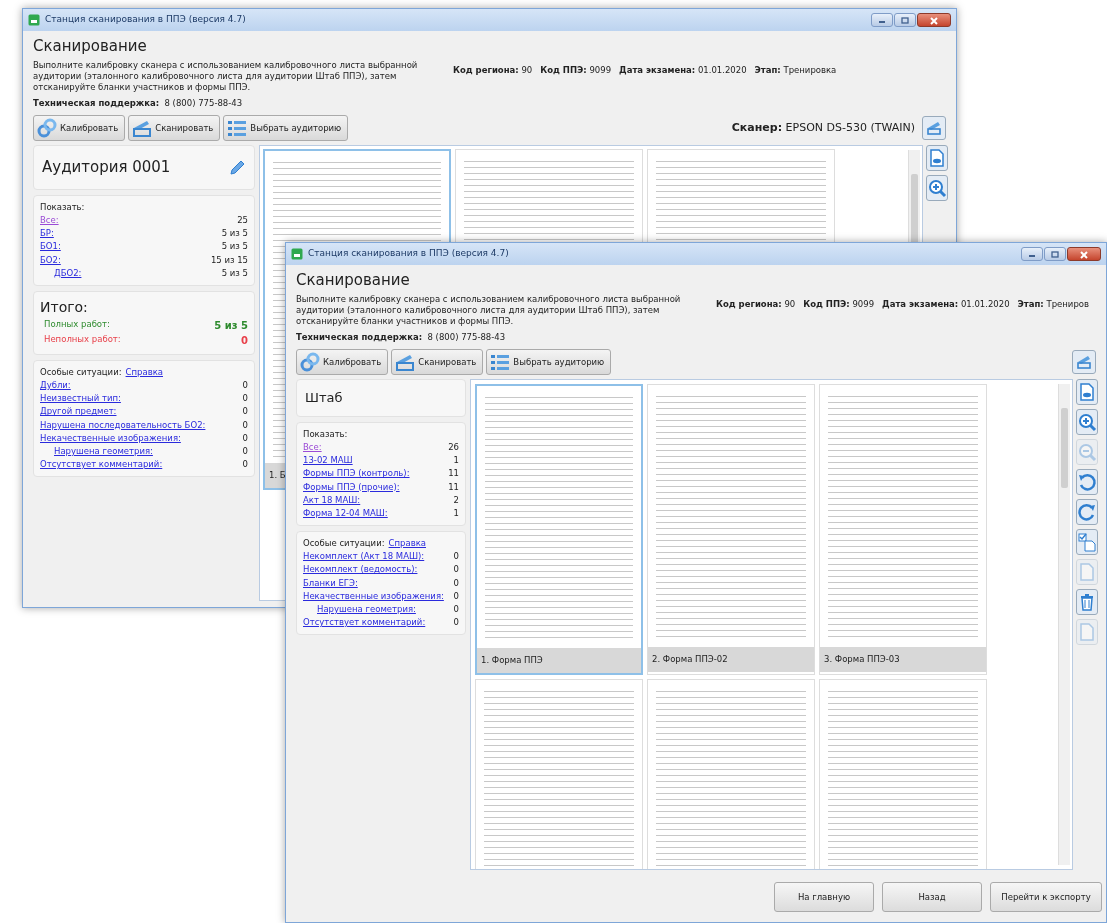  I want to click on pencil-icon, so click(237, 167).